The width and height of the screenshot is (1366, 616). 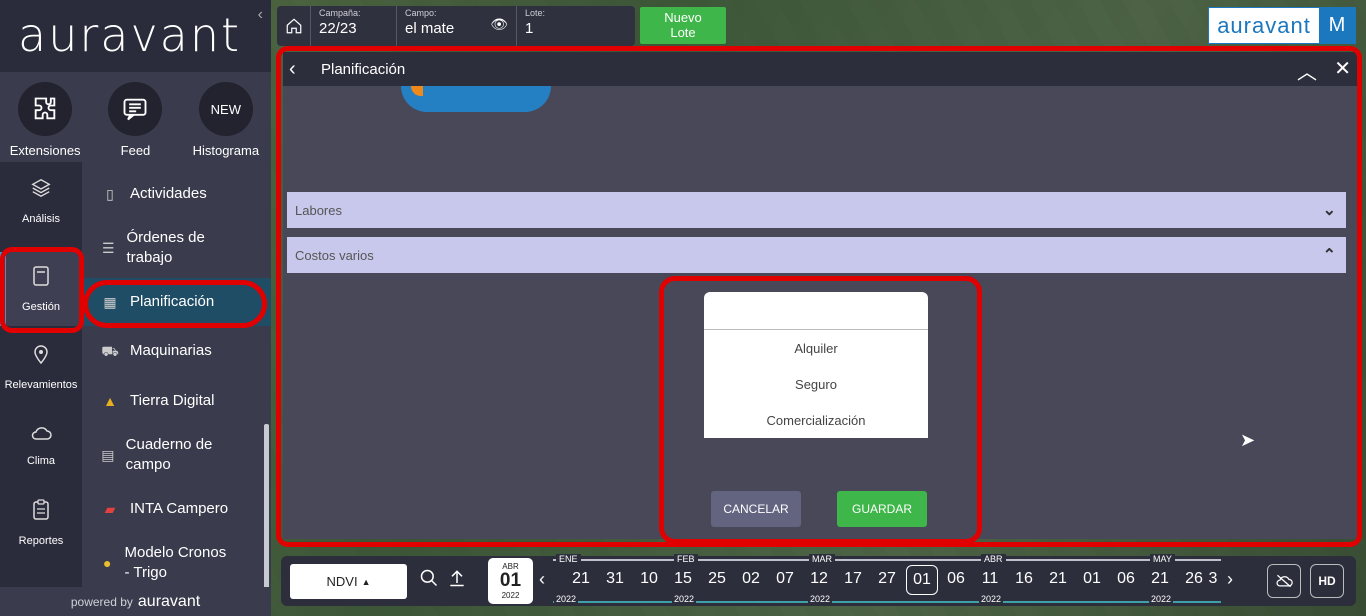 I want to click on histogram-label: Histograma, so click(x=226, y=150).